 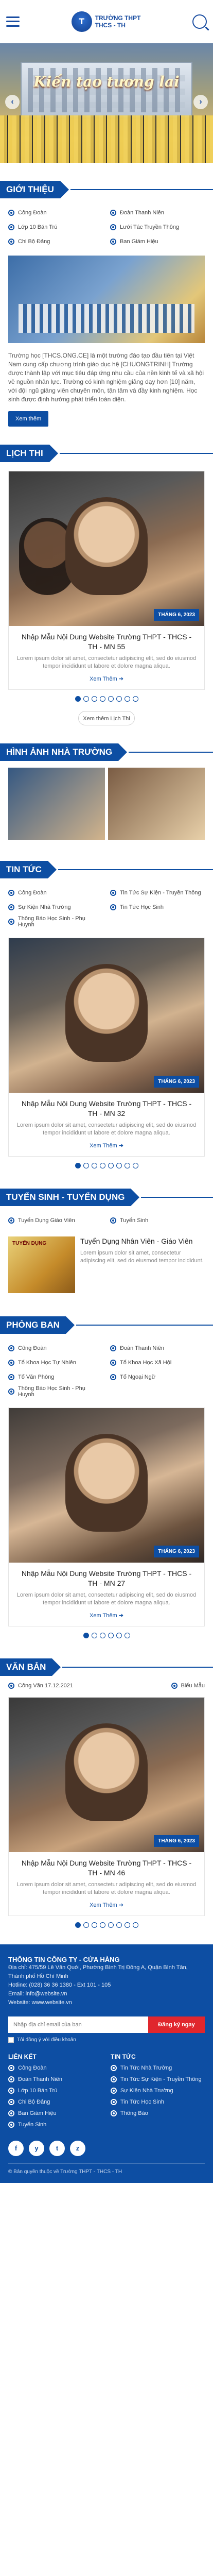 I want to click on rooms-menu-item: Tổ Văn Phòng, so click(x=55, y=1377).